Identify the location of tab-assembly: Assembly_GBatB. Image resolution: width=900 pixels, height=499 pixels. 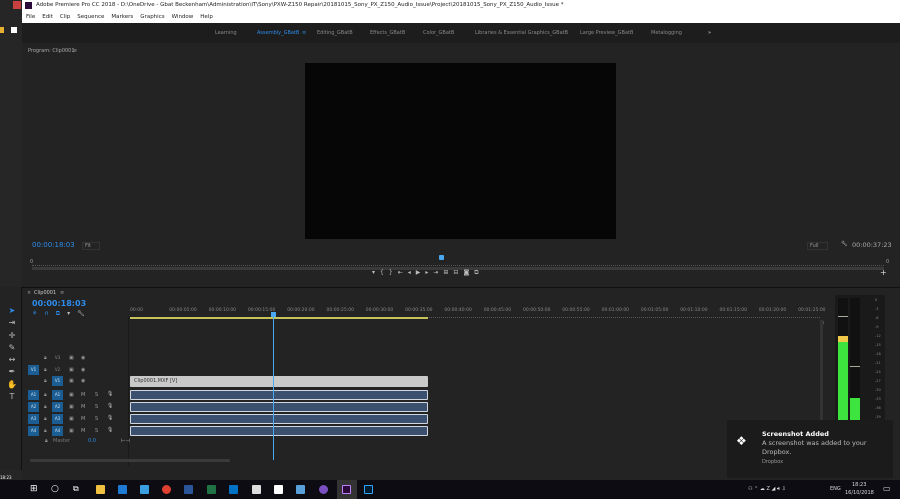
(278, 33).